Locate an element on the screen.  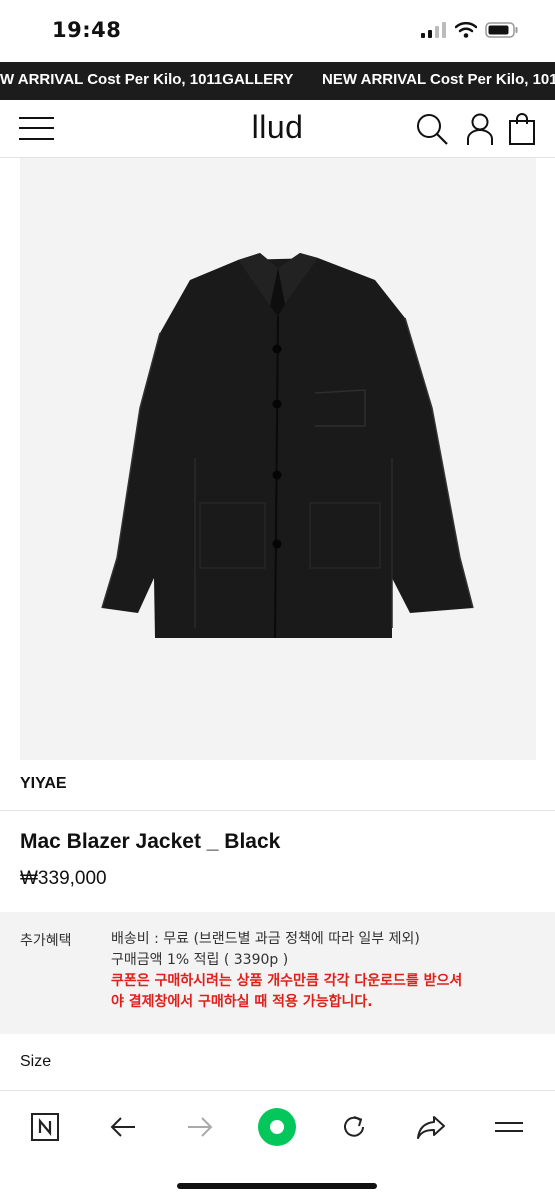
back-button is located at coordinates (123, 1127).